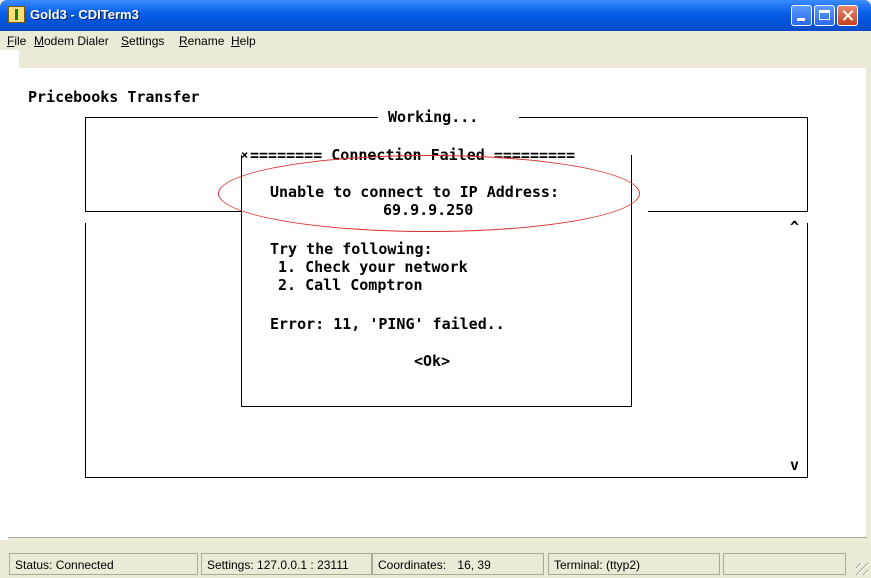 The image size is (871, 578). What do you see at coordinates (39, 41) in the screenshot?
I see `menu-modem-dialer-accel: M` at bounding box center [39, 41].